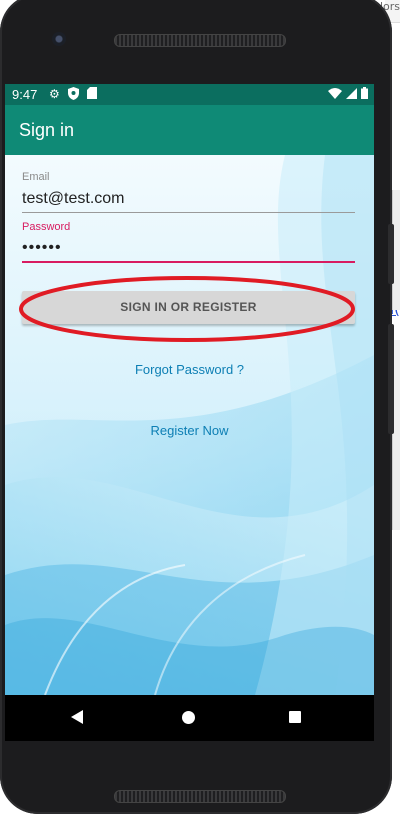  What do you see at coordinates (25, 94) in the screenshot?
I see `status-time: 9:47` at bounding box center [25, 94].